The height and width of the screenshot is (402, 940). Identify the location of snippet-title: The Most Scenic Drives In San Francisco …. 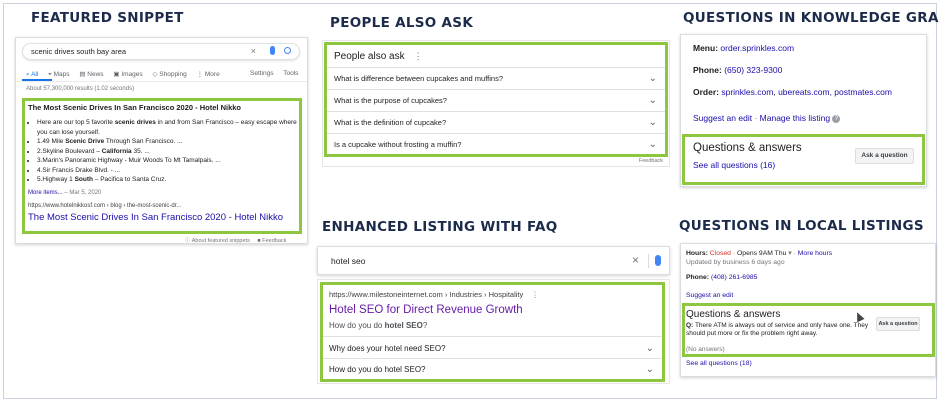
(134, 107).